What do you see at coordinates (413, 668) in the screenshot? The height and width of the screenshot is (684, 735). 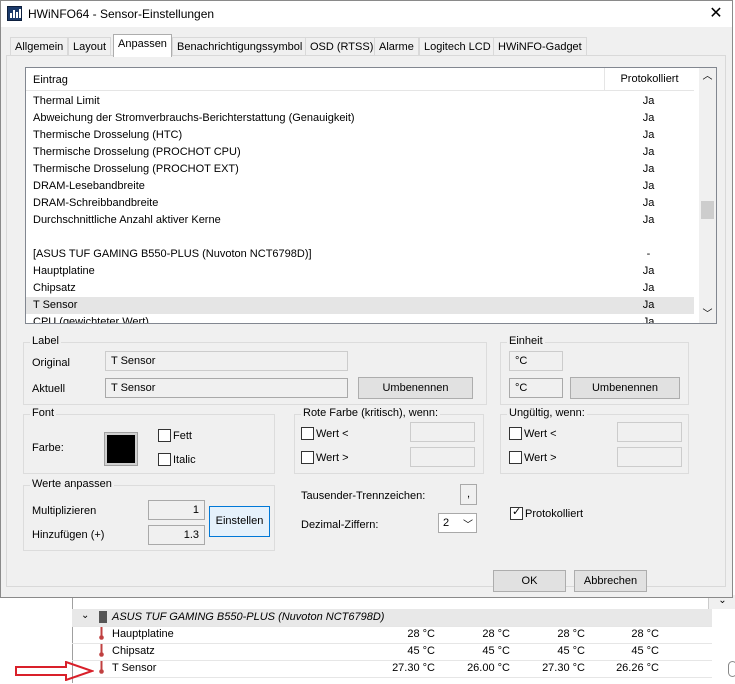 I see `sensor-current: 27.30 °C` at bounding box center [413, 668].